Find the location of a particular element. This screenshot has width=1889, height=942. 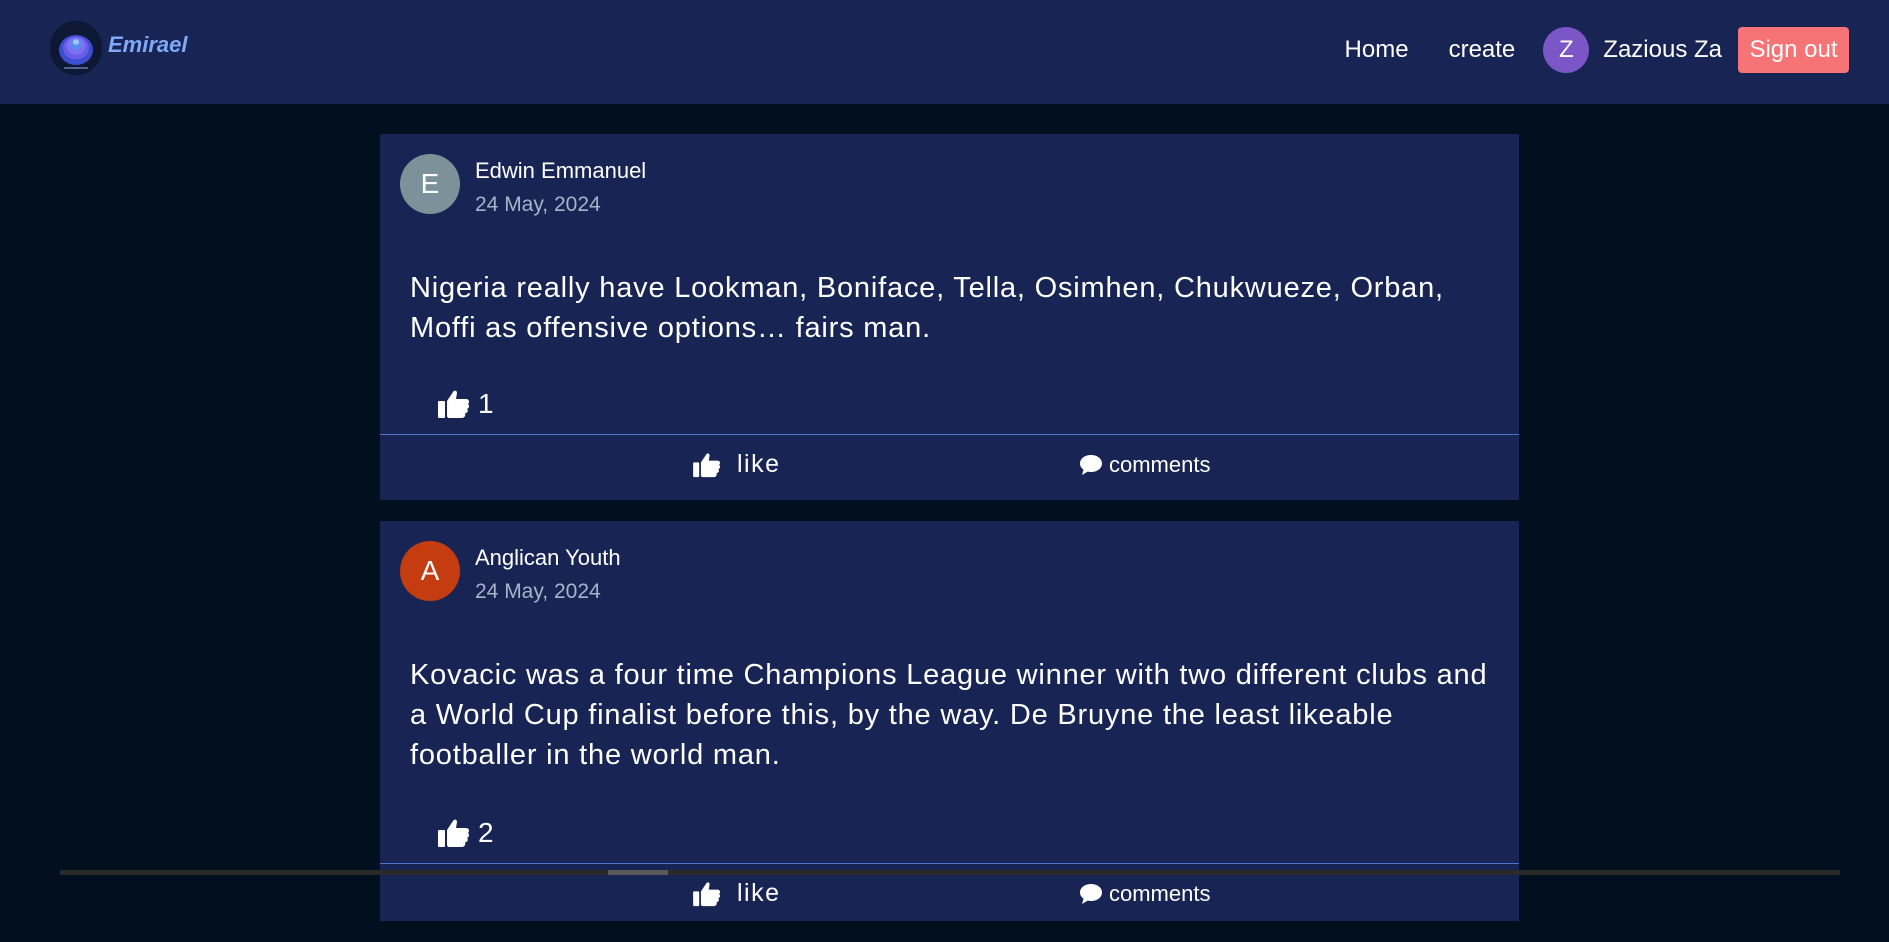

sign-out-button: Sign out is located at coordinates (1793, 50).